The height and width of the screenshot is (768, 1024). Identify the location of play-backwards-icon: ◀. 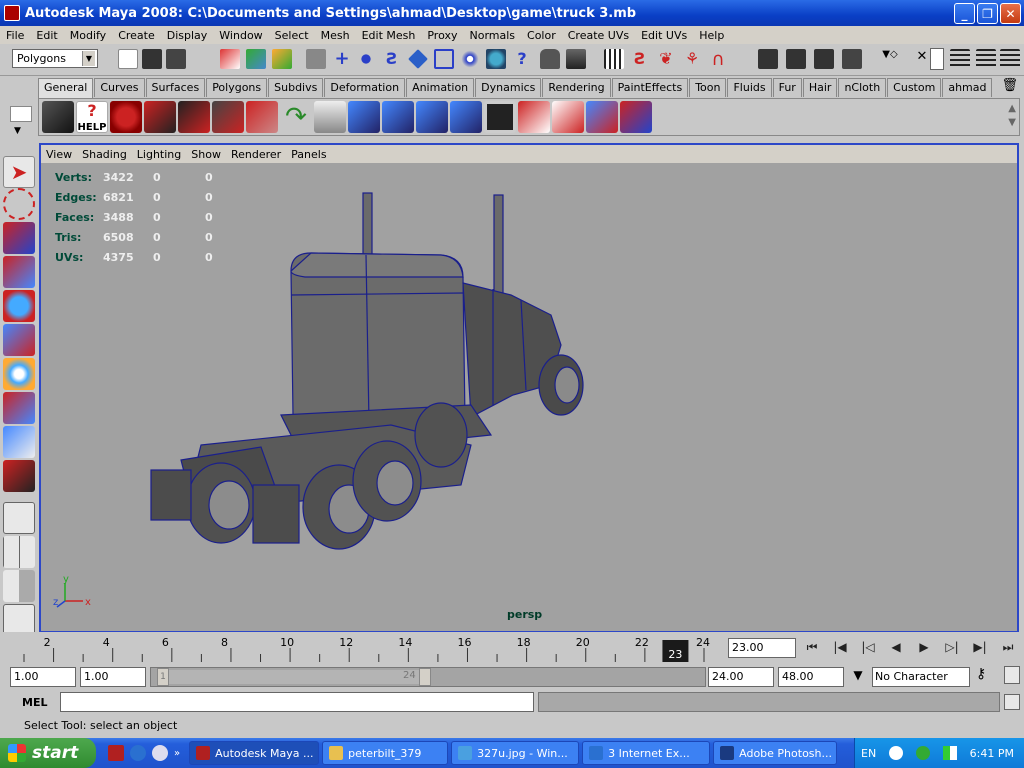
(896, 647).